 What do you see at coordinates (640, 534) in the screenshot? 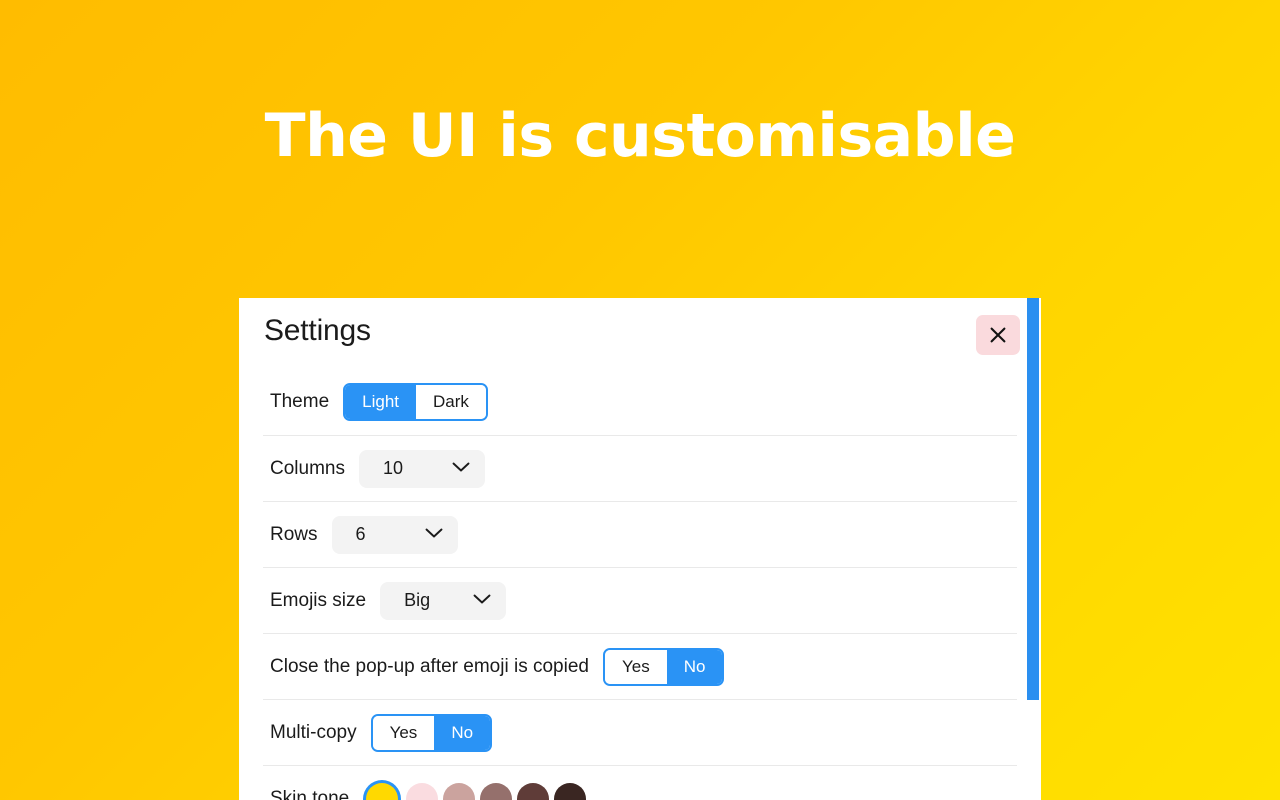
I see `setting-row-rows: Rows 6` at bounding box center [640, 534].